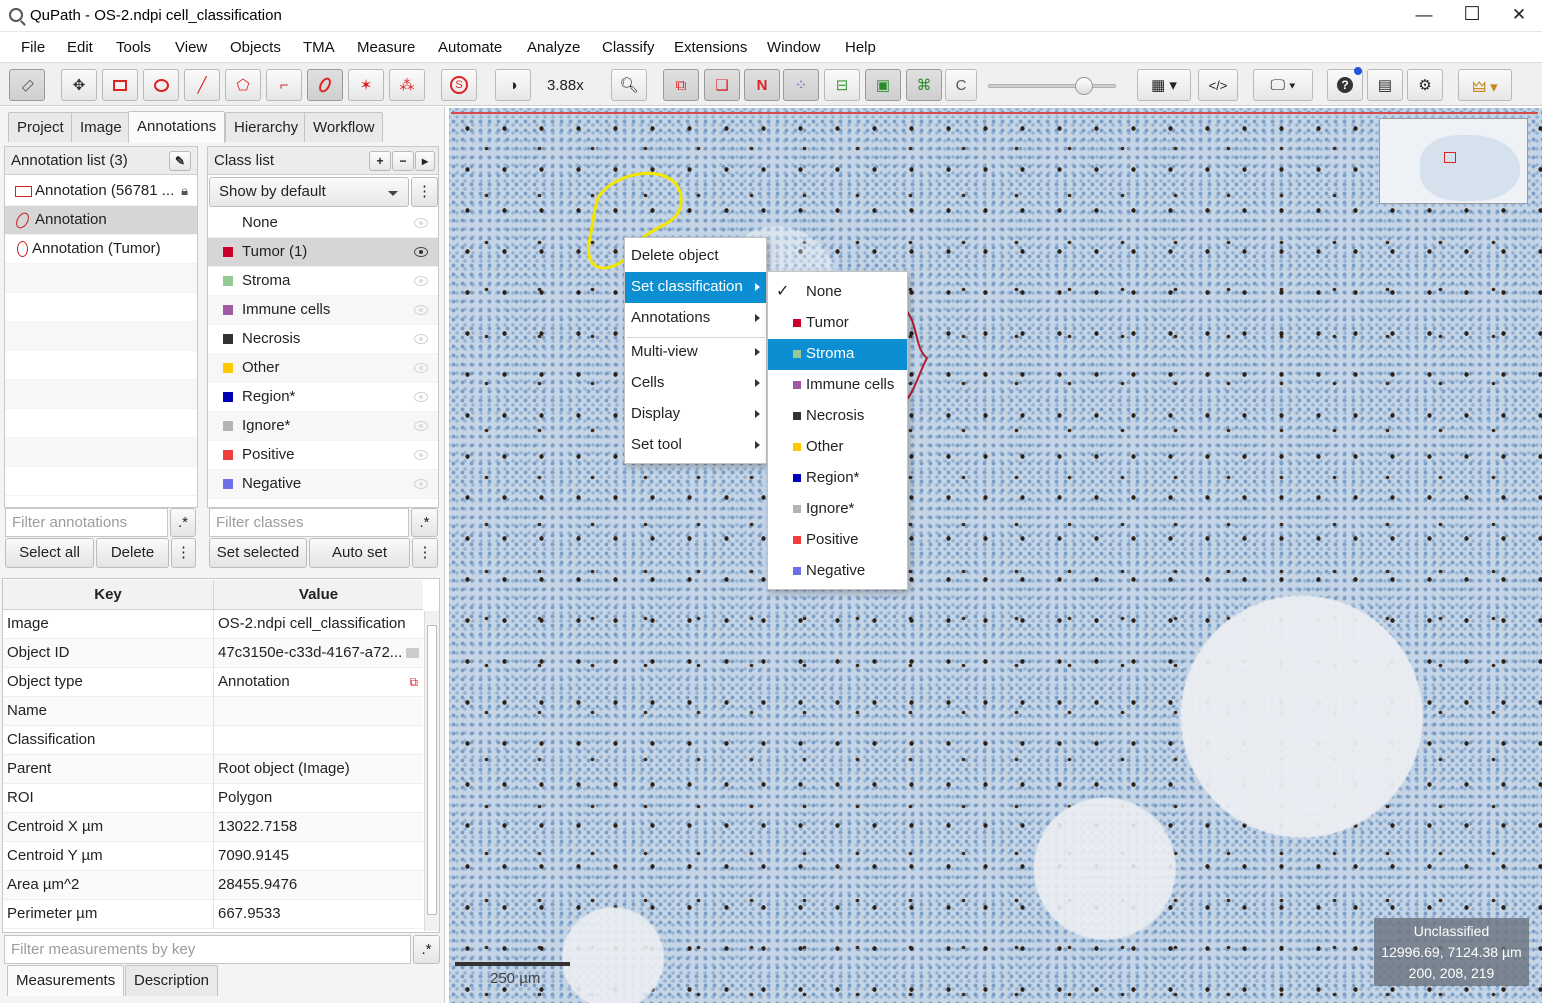 The height and width of the screenshot is (1003, 1542). I want to click on menu-file: File, so click(33, 47).